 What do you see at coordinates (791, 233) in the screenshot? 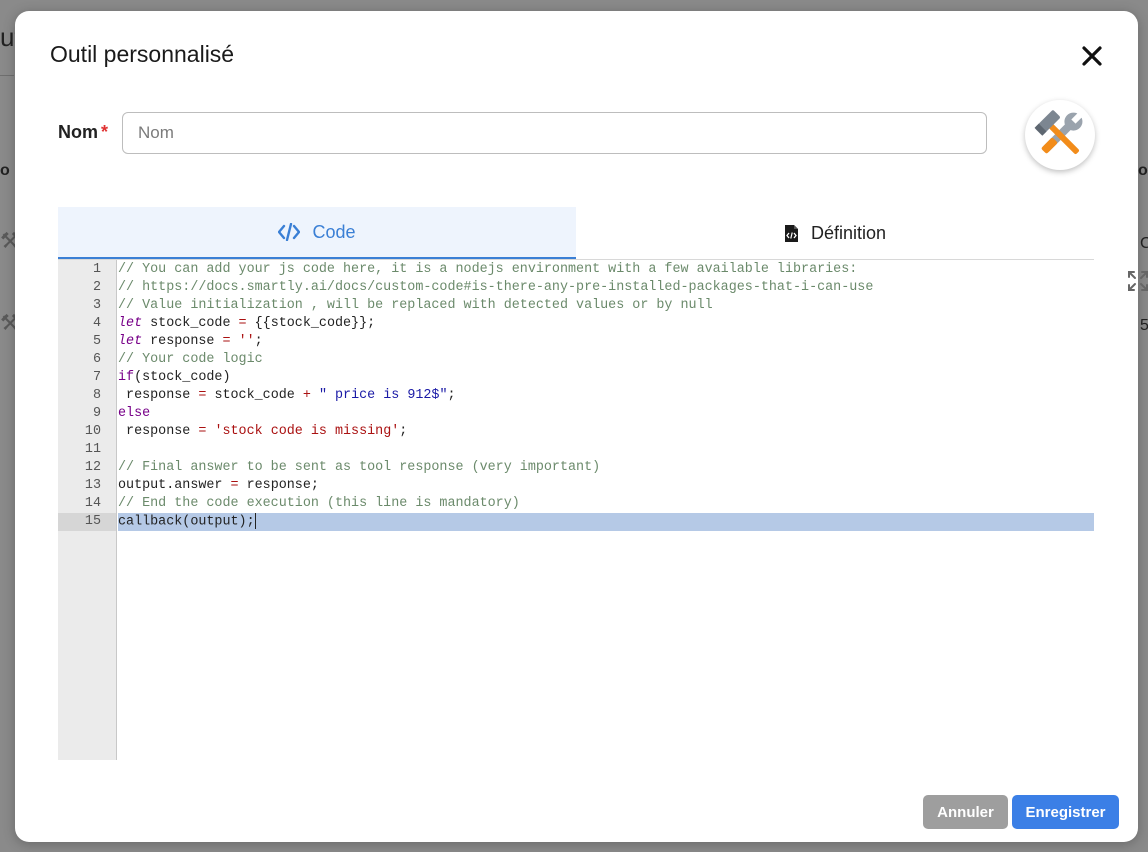
I see `file-code-icon` at bounding box center [791, 233].